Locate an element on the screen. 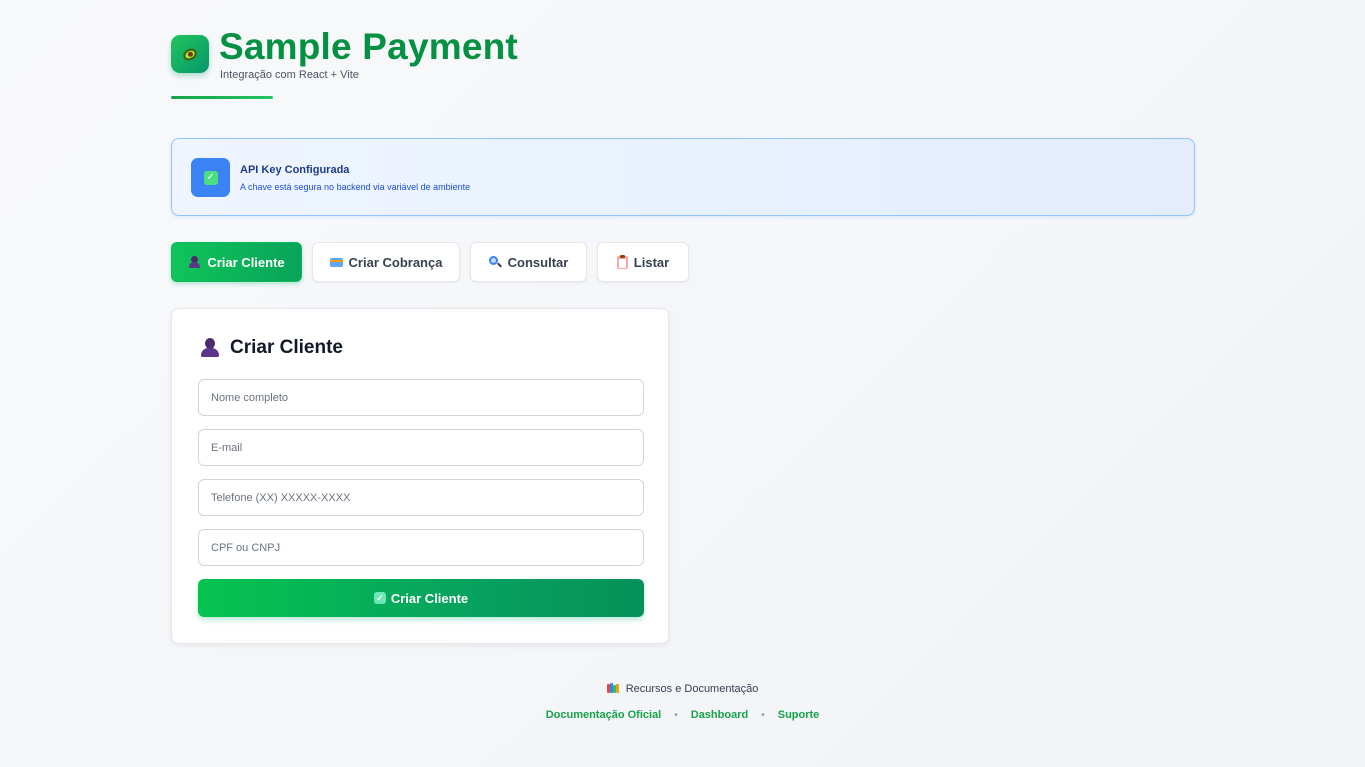  banner-icon-box: ✓ is located at coordinates (210, 177).